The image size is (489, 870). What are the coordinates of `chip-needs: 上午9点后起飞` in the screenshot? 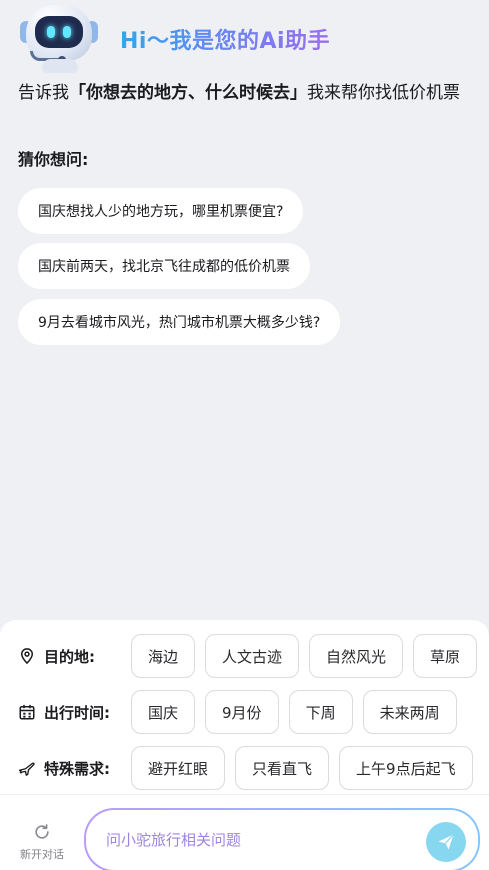 It's located at (406, 768).